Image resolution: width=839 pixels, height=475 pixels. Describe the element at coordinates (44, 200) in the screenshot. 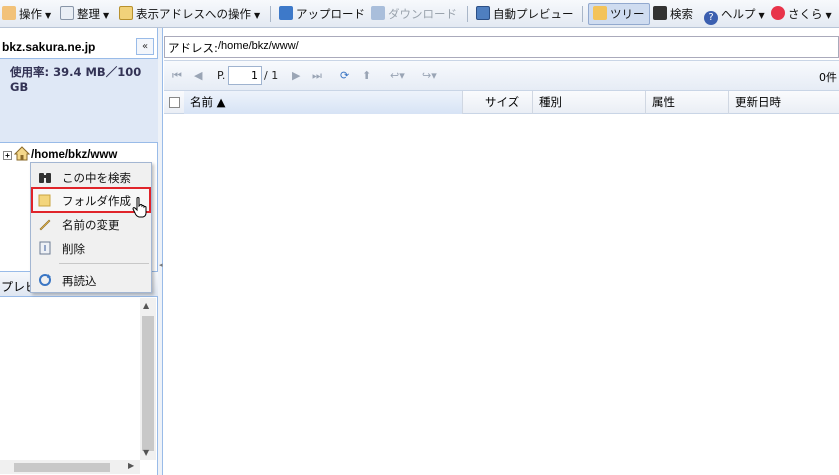

I see `folder-icon` at that location.